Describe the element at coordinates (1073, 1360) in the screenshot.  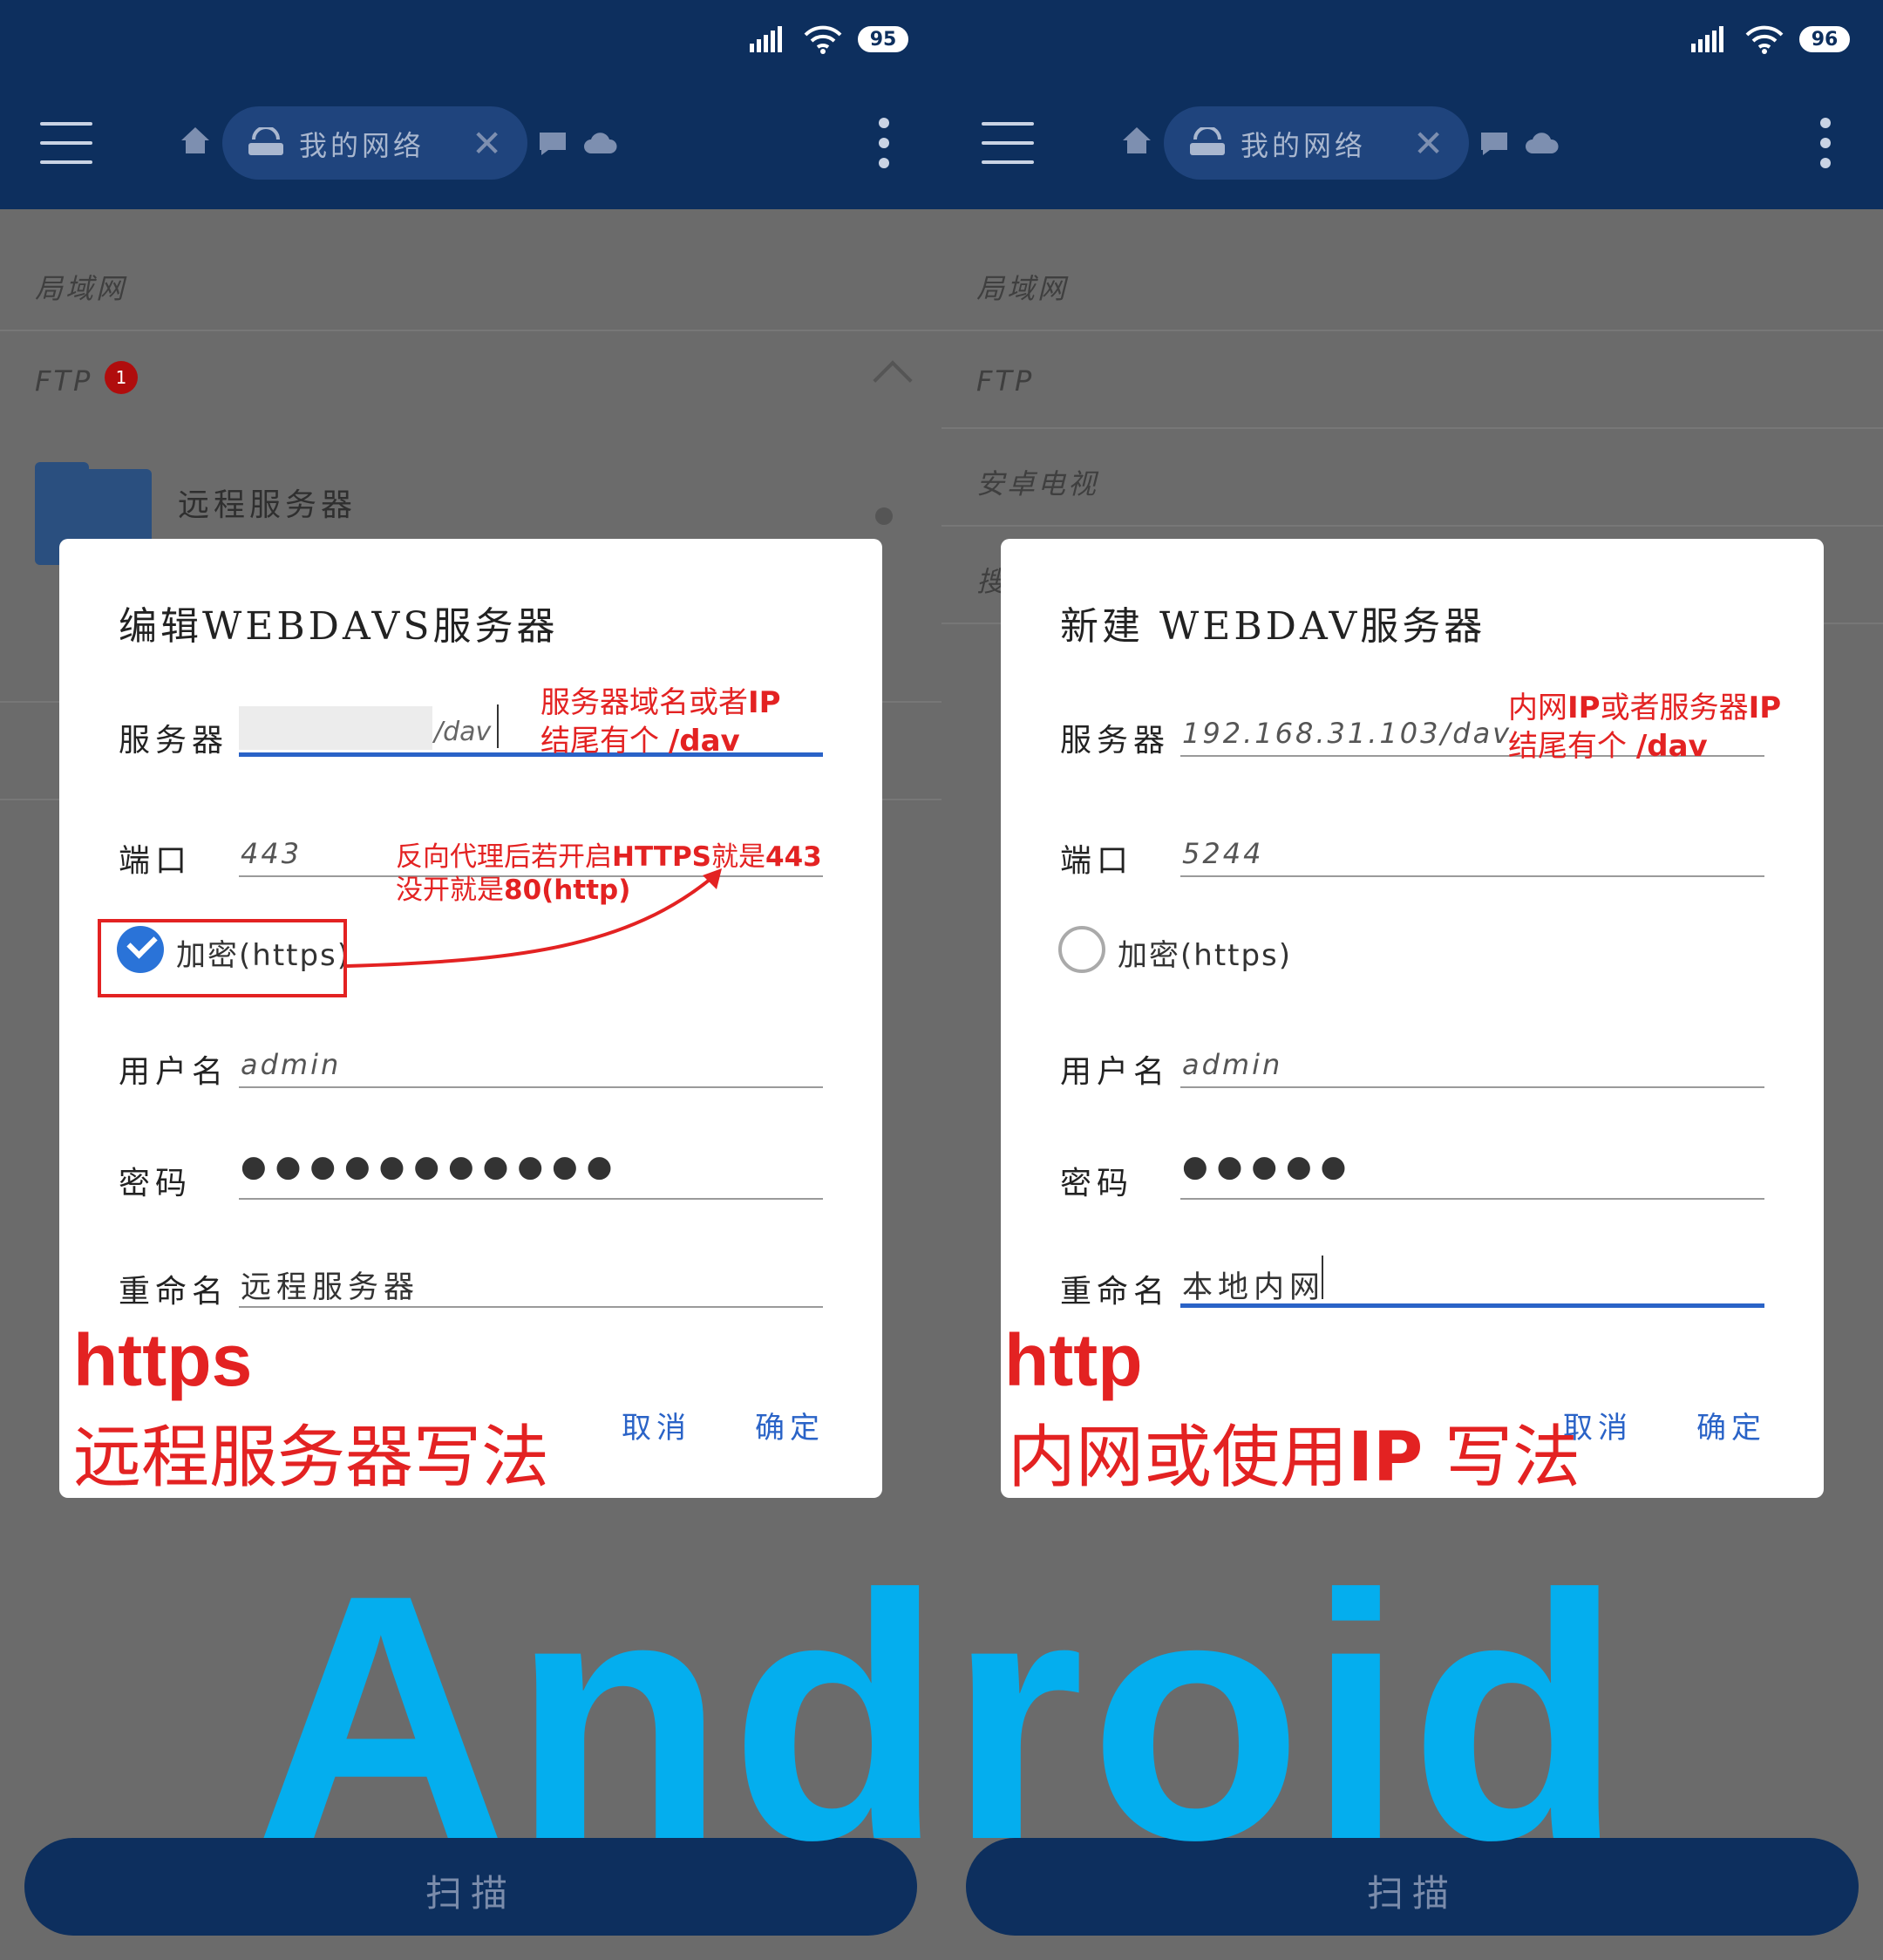
I see `http-big-title: http` at that location.